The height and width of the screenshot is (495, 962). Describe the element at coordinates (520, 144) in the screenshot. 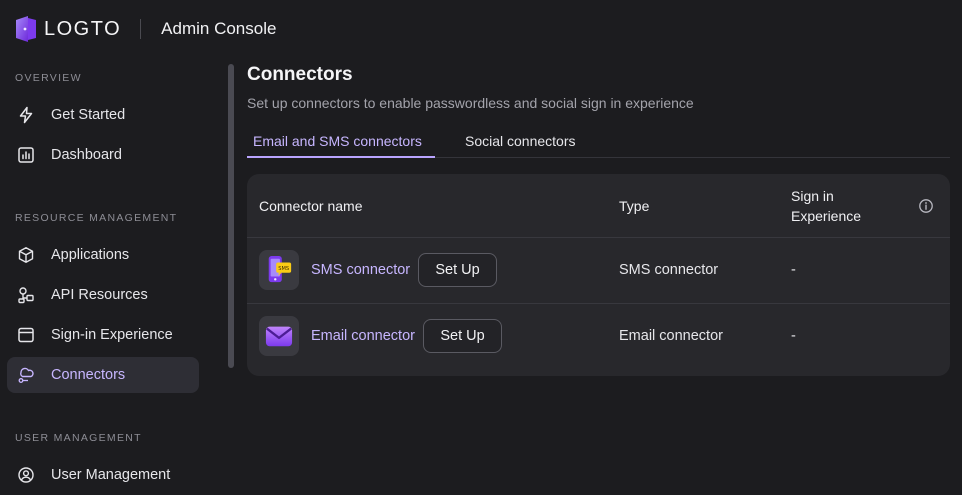

I see `tab-social-connectors: Social connectors` at that location.